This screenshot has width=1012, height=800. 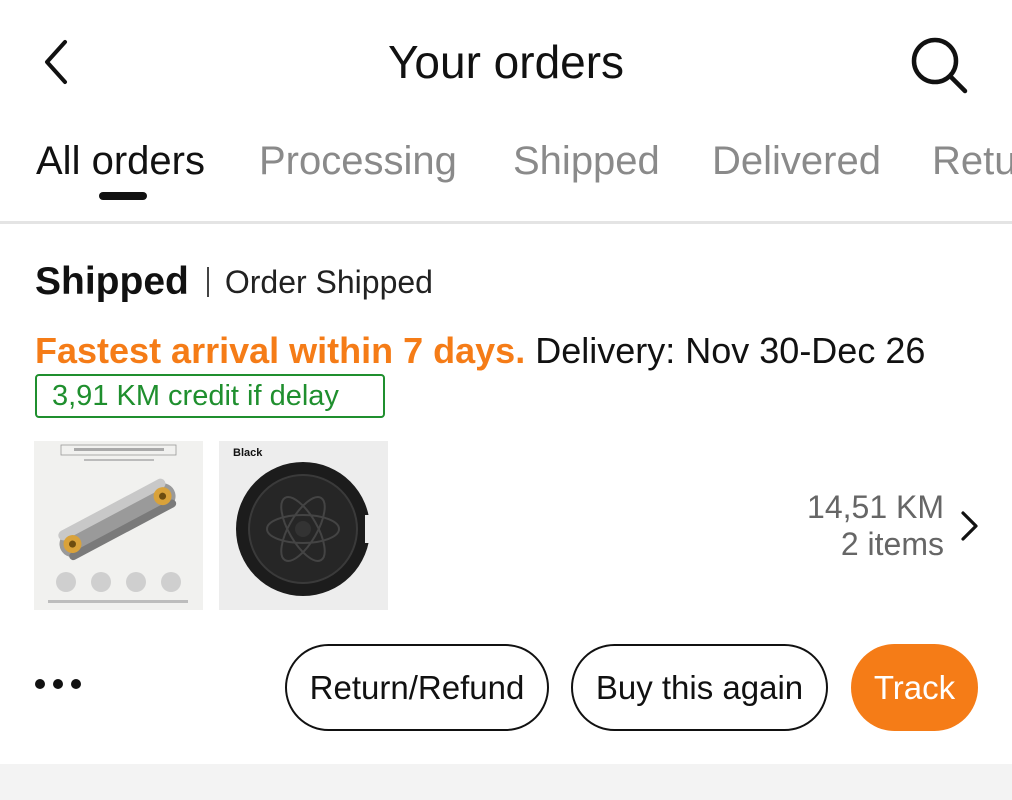 I want to click on order-summary: 14,51 KM 2 items, so click(x=875, y=526).